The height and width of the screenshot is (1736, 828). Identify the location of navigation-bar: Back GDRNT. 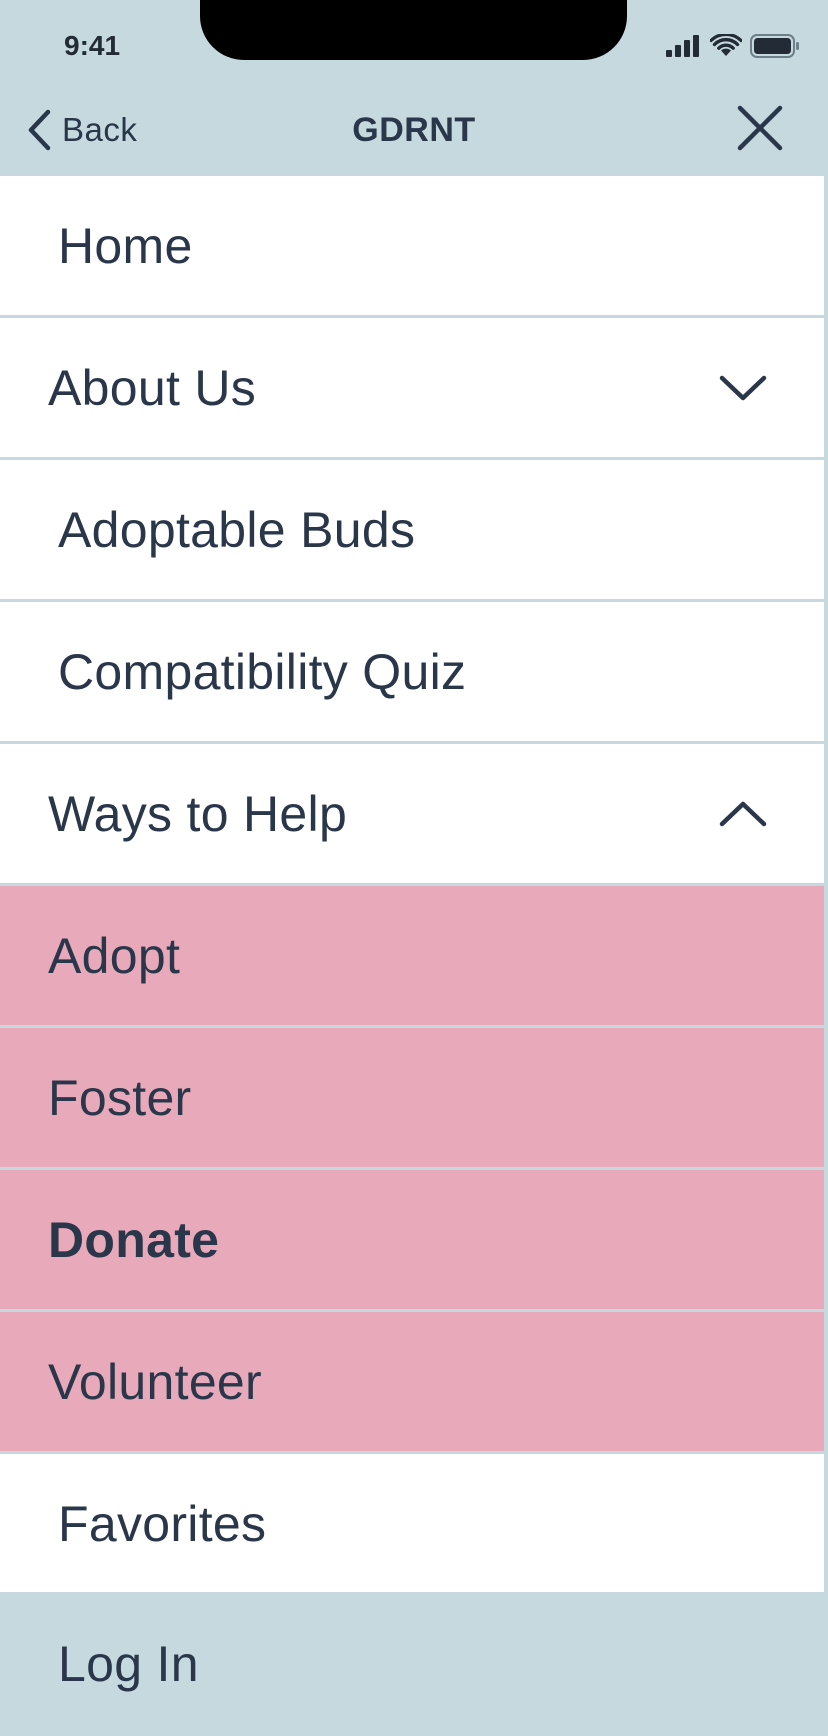
(414, 133).